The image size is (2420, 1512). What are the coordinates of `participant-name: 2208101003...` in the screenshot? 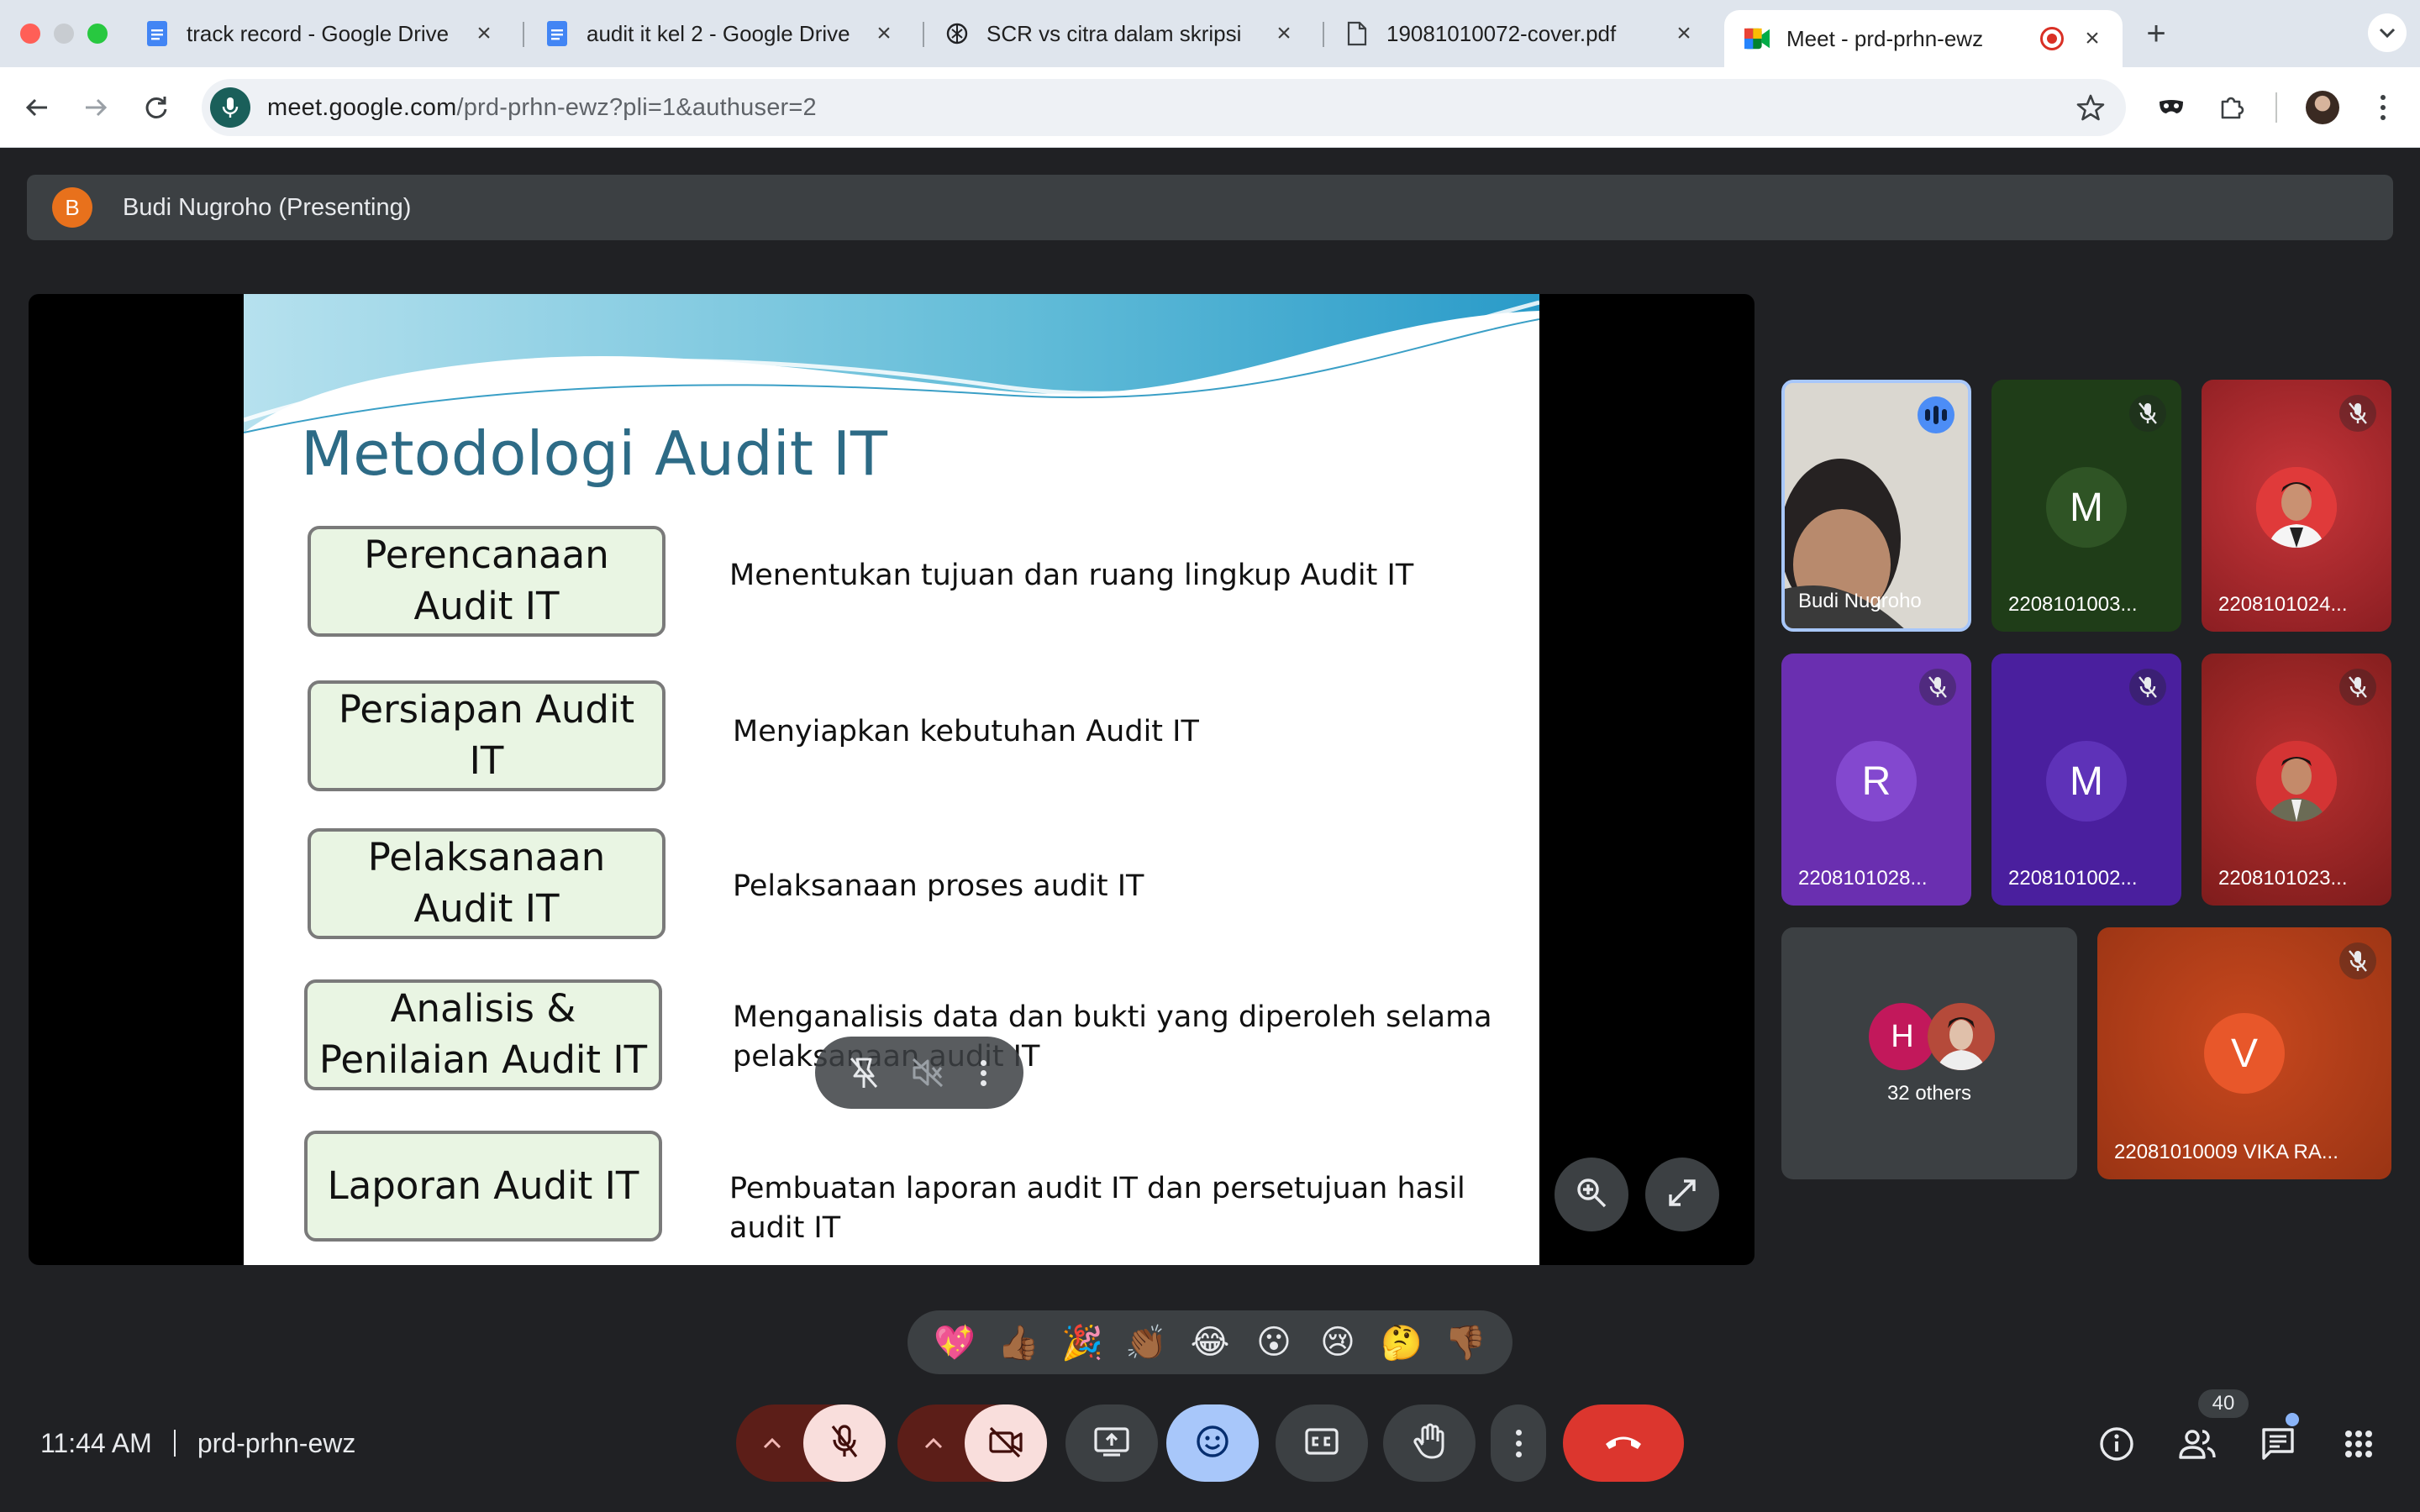 It's located at (2073, 604).